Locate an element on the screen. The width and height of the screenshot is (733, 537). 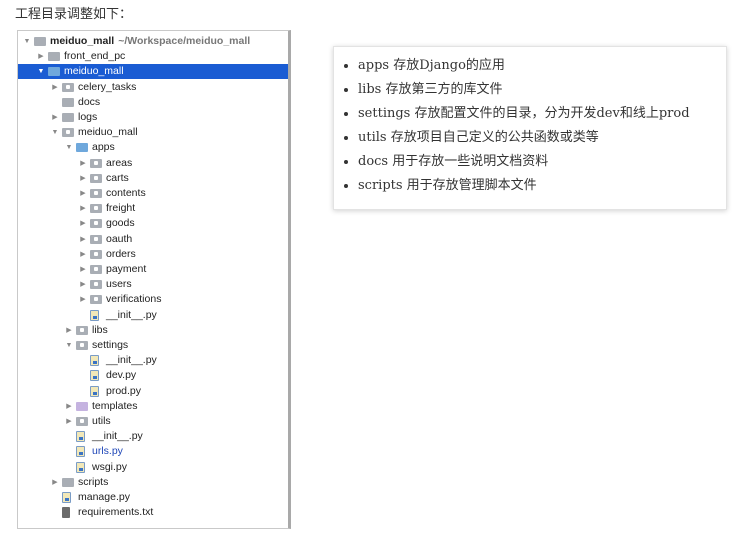
tree-row: ▶ libs is located at coordinates (153, 330).